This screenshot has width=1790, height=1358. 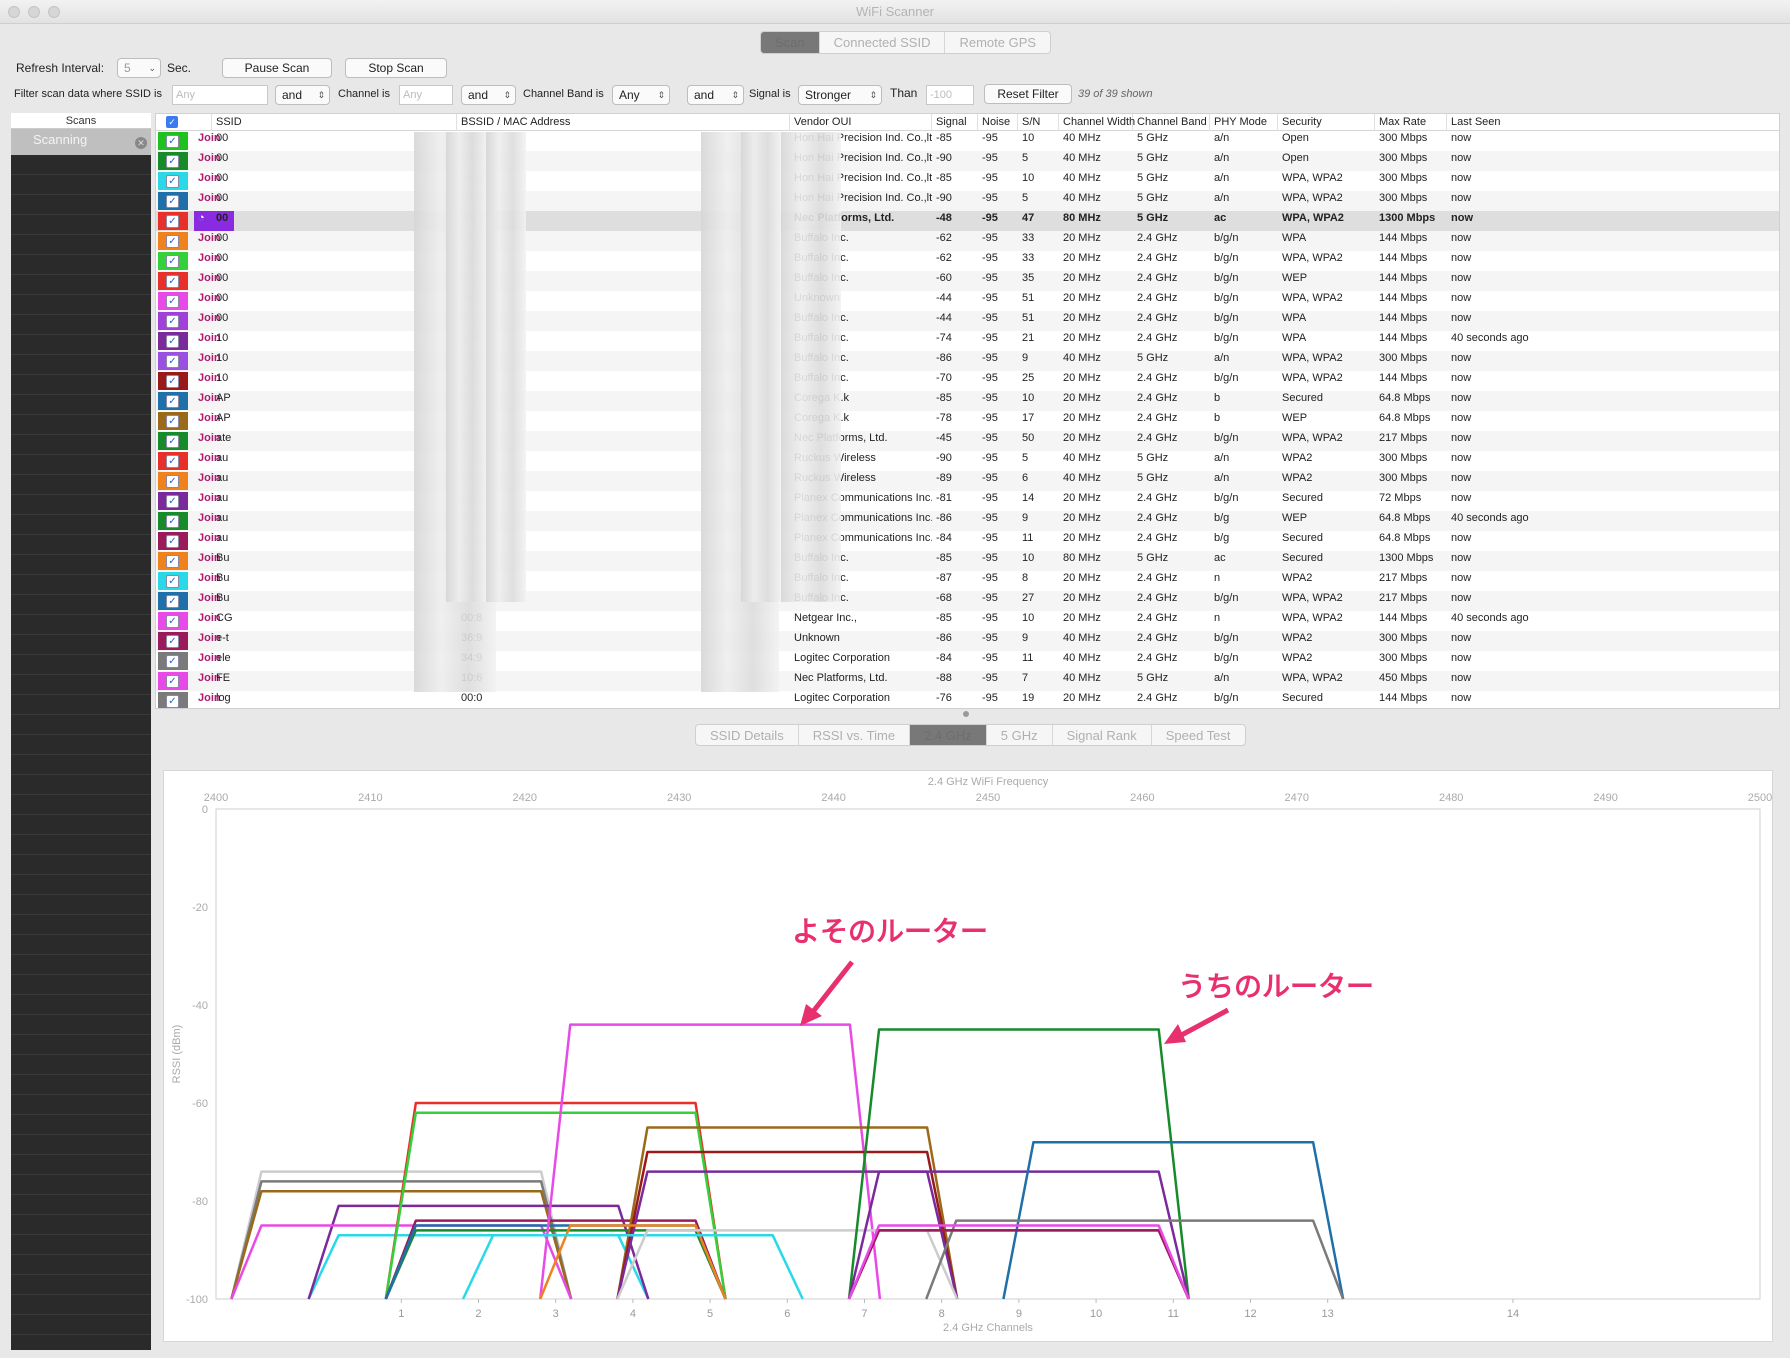 What do you see at coordinates (396, 68) in the screenshot?
I see `stop-scan-button: Stop Scan` at bounding box center [396, 68].